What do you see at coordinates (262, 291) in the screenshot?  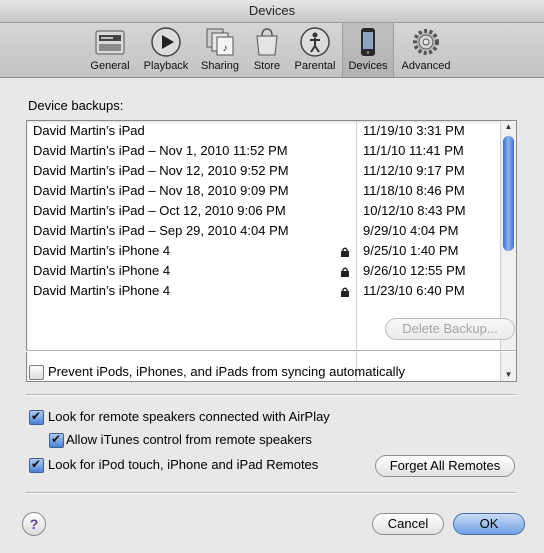 I see `table-row: David Martin’s iPhone 4 11/23/10 6:40 PM` at bounding box center [262, 291].